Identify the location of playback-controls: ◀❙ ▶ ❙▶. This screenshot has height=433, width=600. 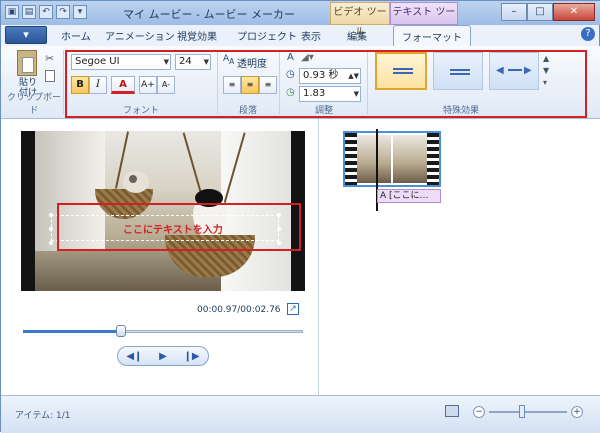
(163, 356).